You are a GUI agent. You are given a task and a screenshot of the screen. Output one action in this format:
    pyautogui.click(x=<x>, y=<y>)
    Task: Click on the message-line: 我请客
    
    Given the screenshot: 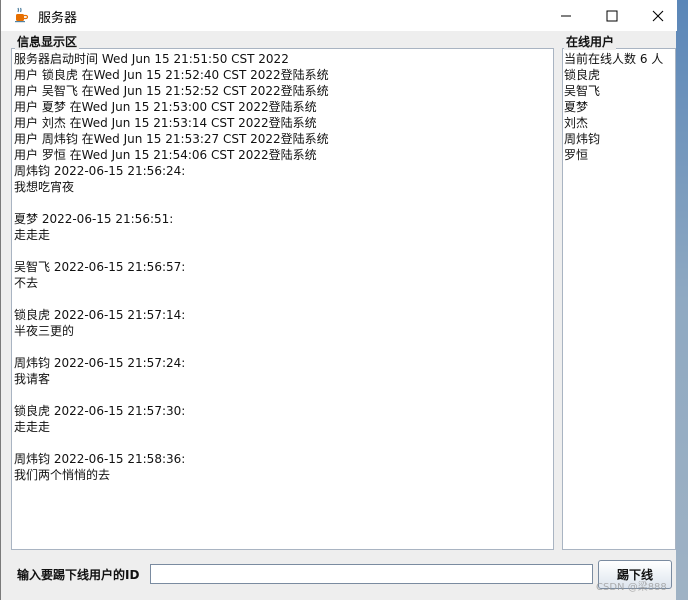 What is the action you would take?
    pyautogui.click(x=32, y=379)
    